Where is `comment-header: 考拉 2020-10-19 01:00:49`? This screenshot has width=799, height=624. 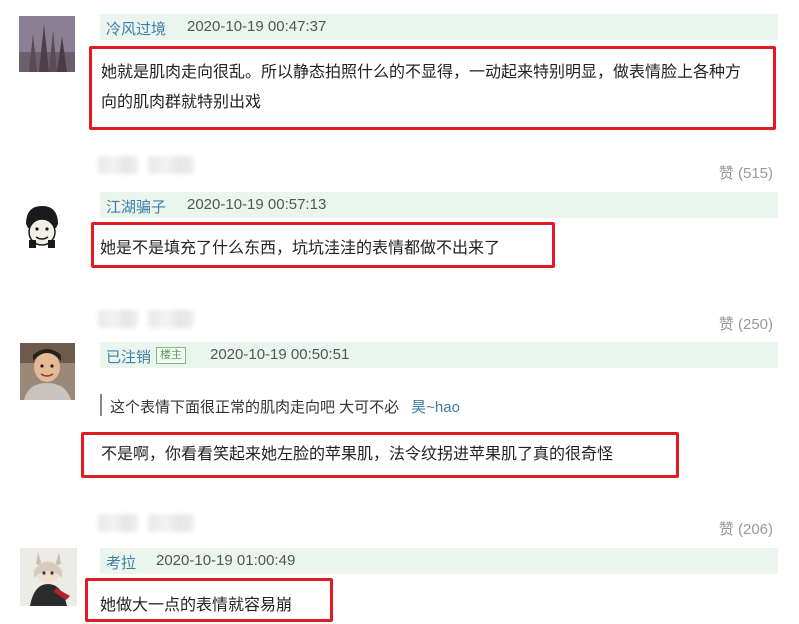
comment-header: 考拉 2020-10-19 01:00:49 is located at coordinates (439, 561).